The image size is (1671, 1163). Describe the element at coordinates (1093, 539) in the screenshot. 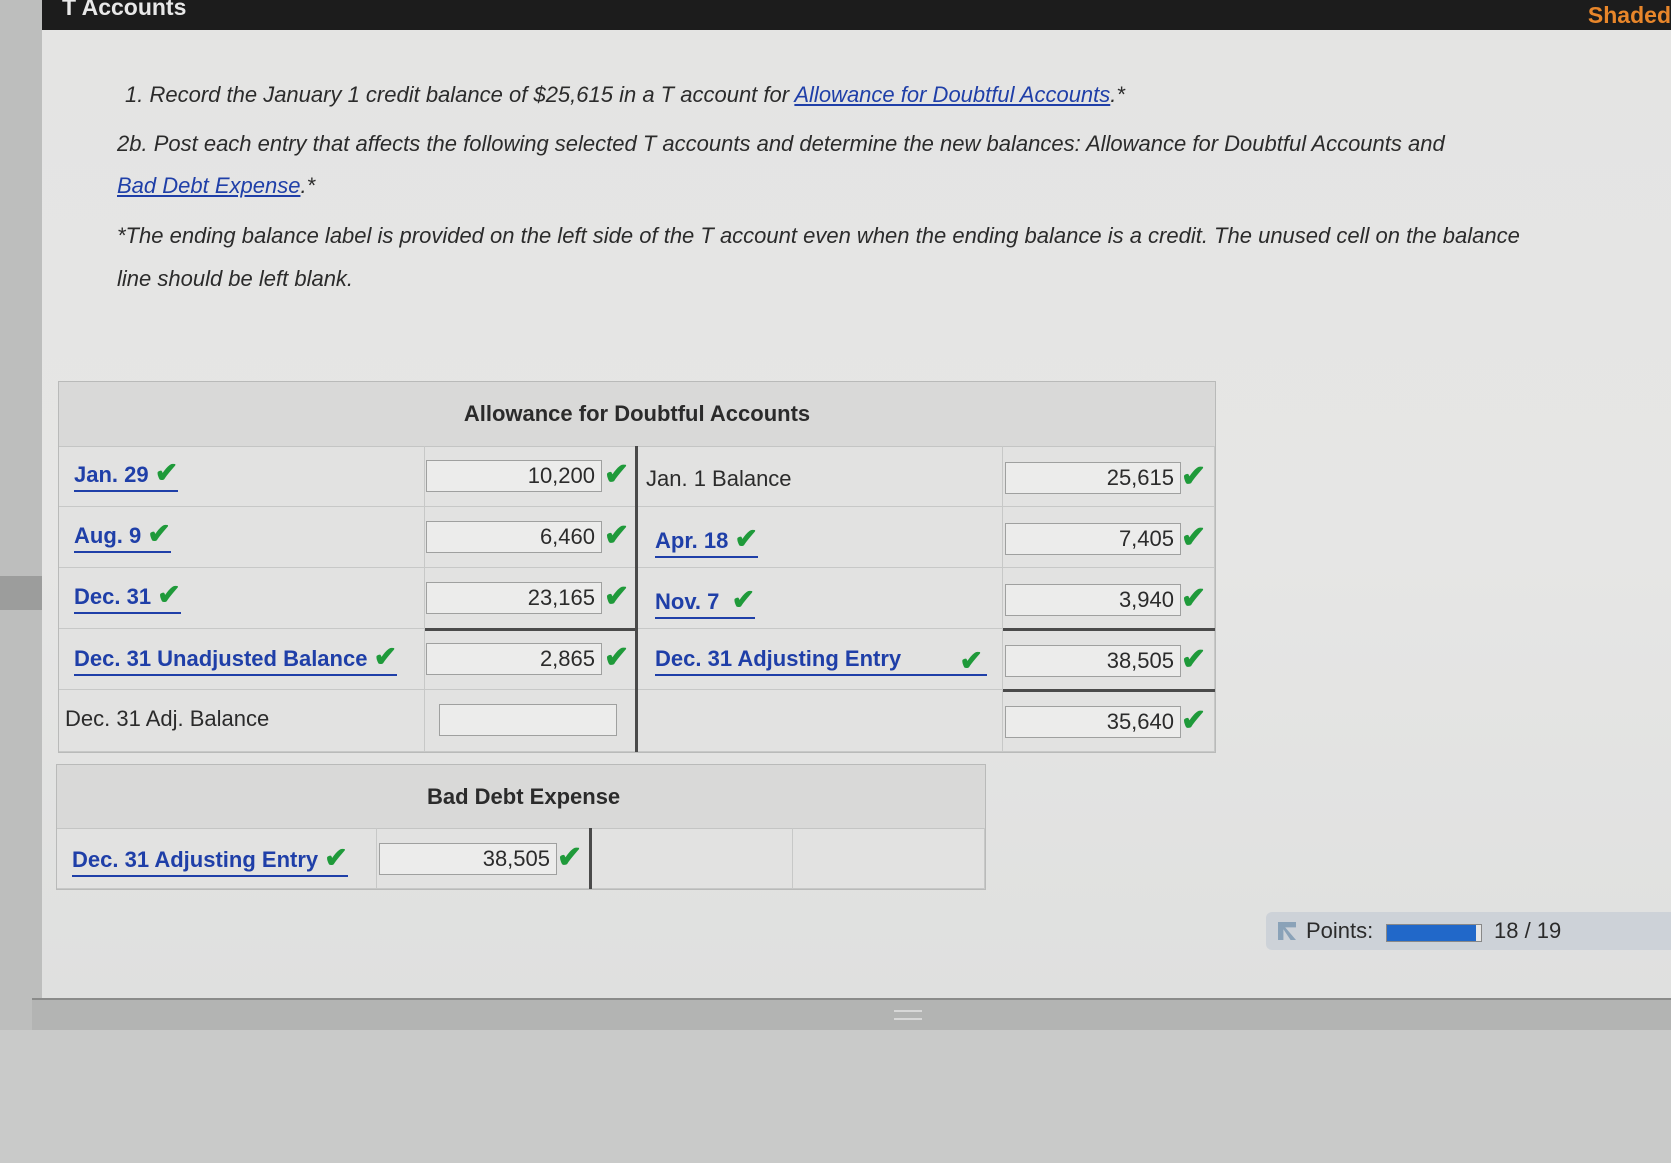

I see `row2-right-value: 7,405` at that location.